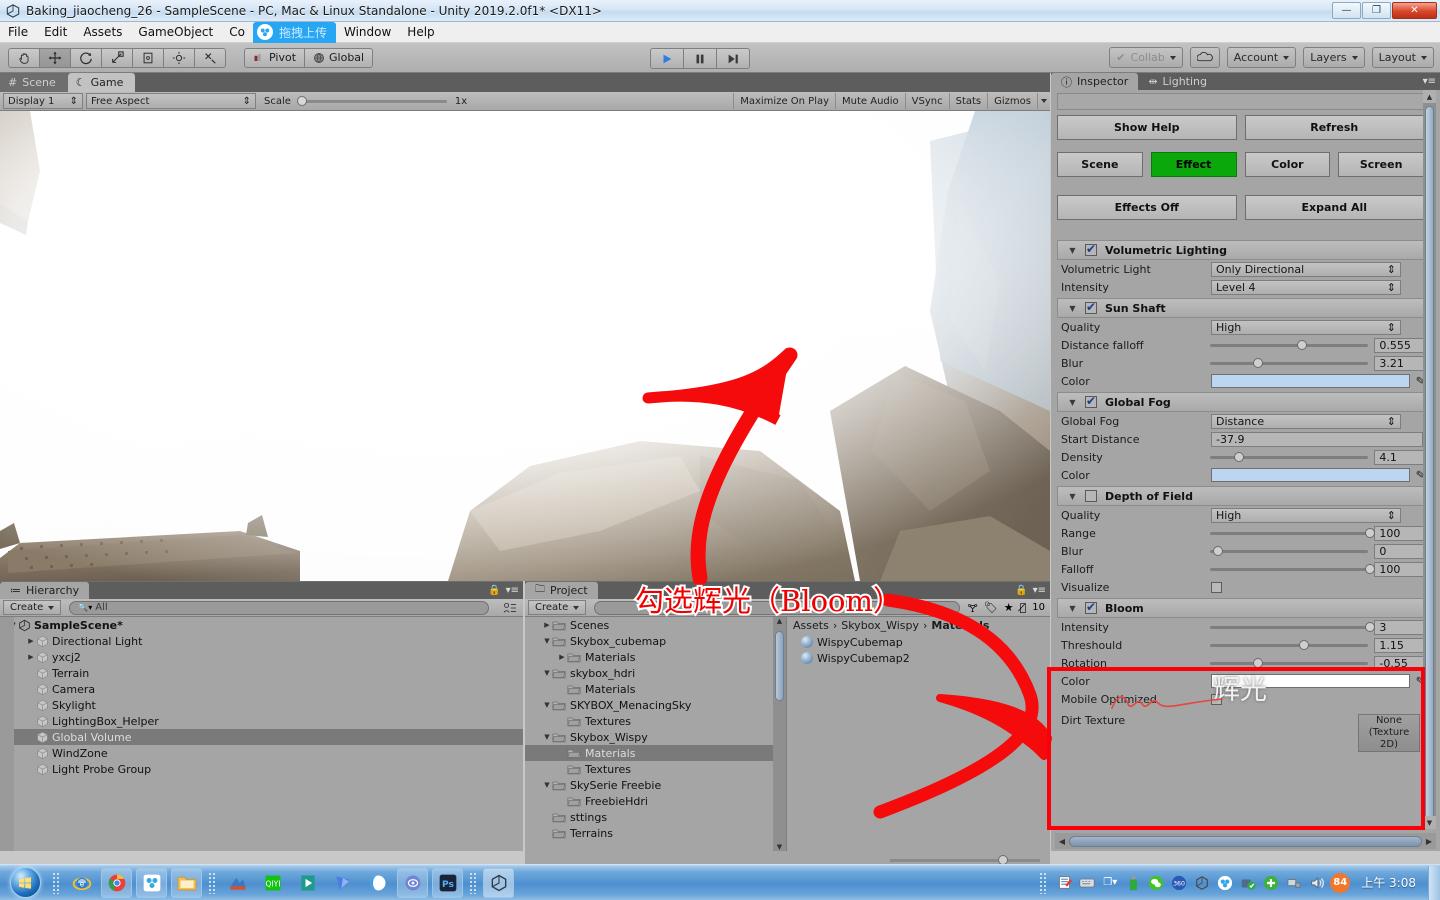 This screenshot has height=900, width=1440. Describe the element at coordinates (275, 57) in the screenshot. I see `pivot-toggle: Pivot` at that location.